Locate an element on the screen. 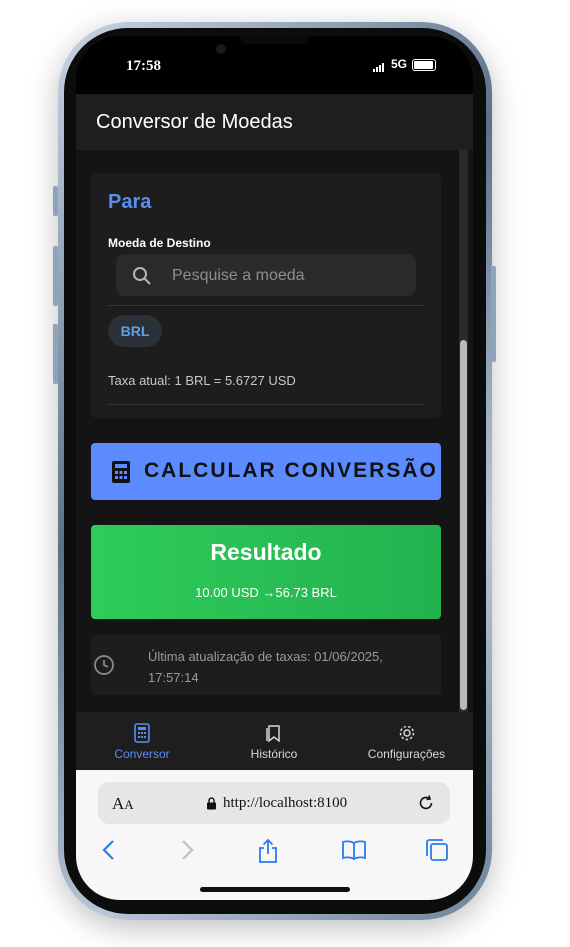 Image resolution: width=570 pixels, height=947 pixels. forward-icon is located at coordinates (187, 852).